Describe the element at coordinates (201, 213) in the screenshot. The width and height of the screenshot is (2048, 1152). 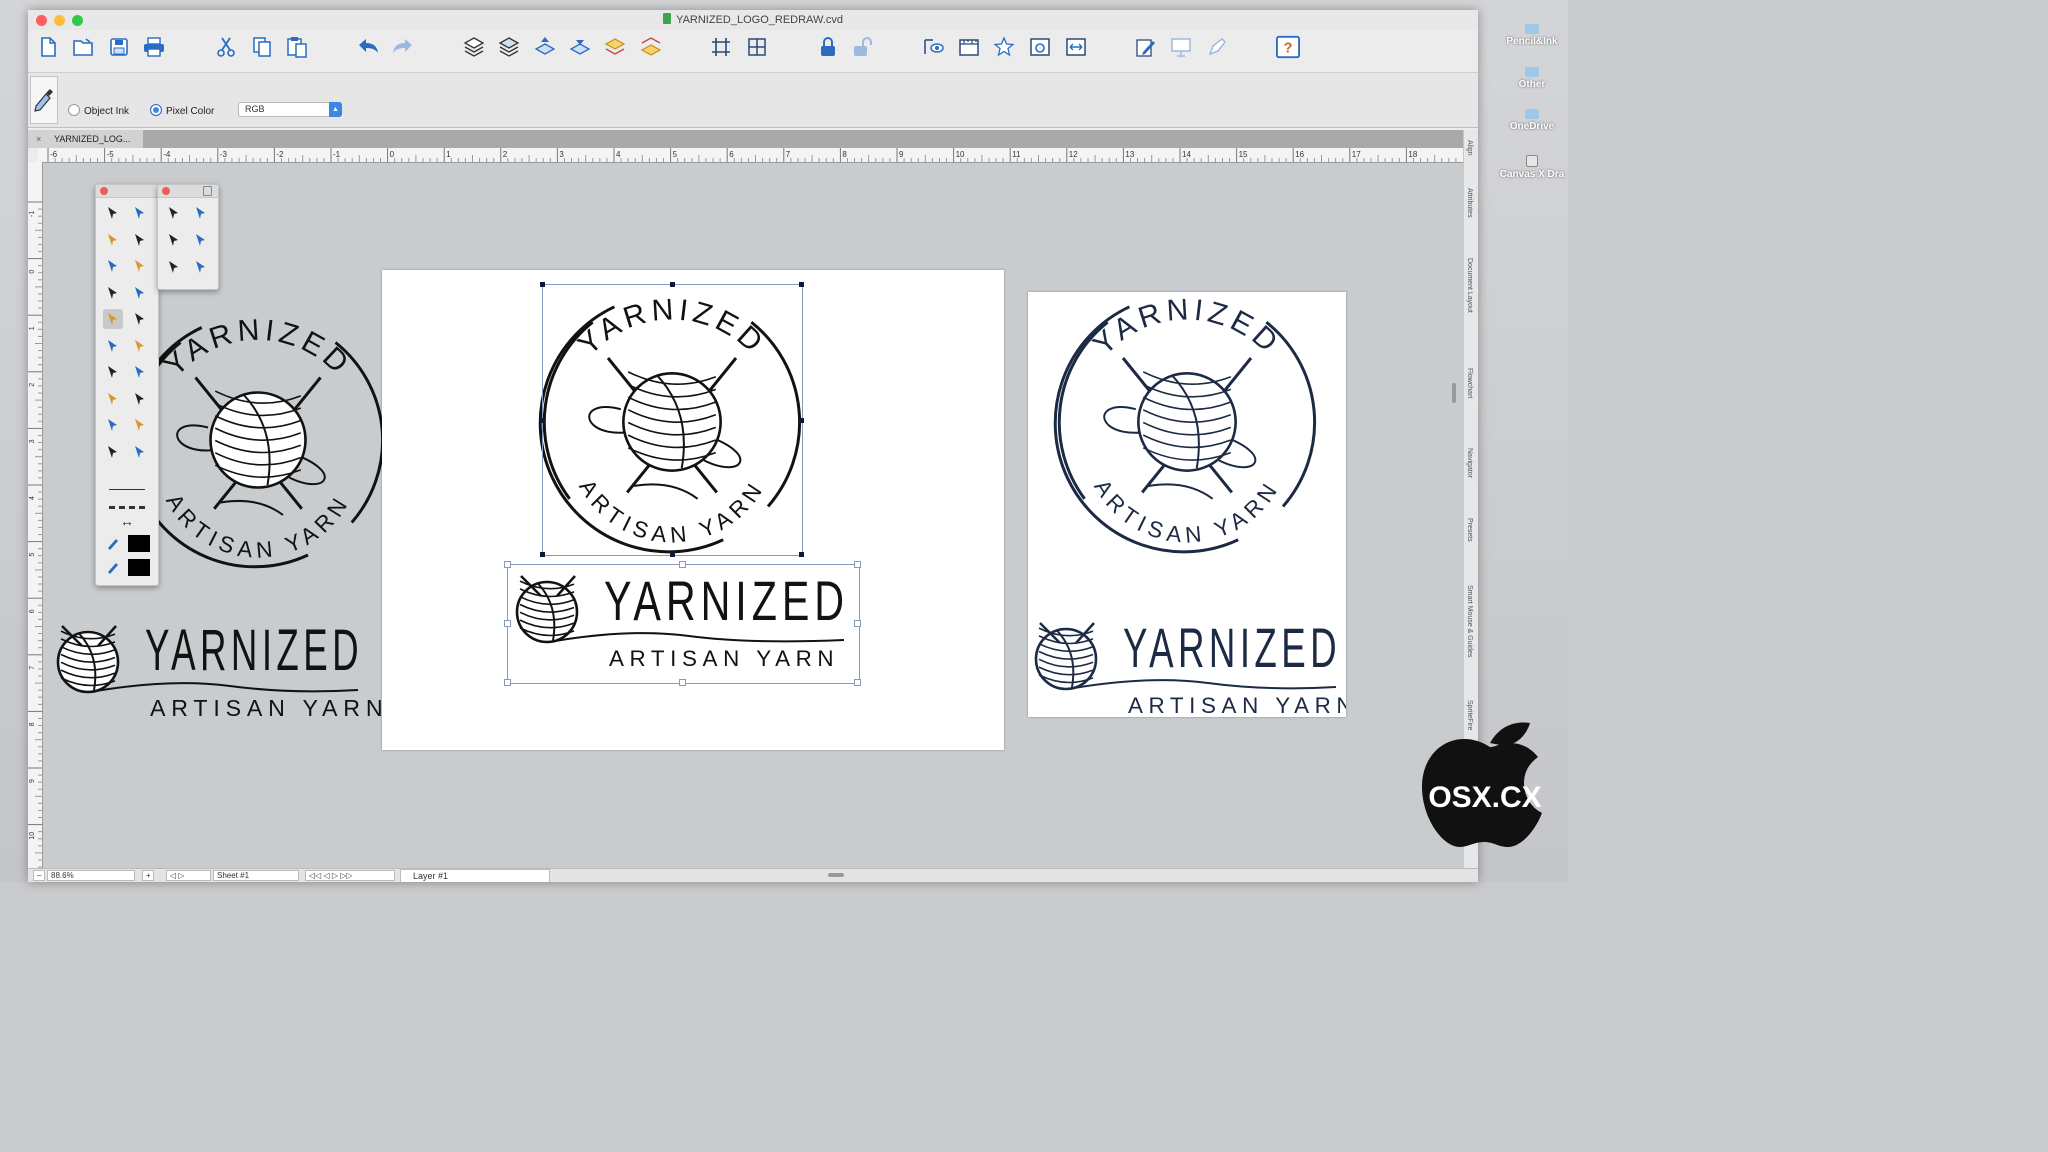
I see `group-select-icon` at that location.